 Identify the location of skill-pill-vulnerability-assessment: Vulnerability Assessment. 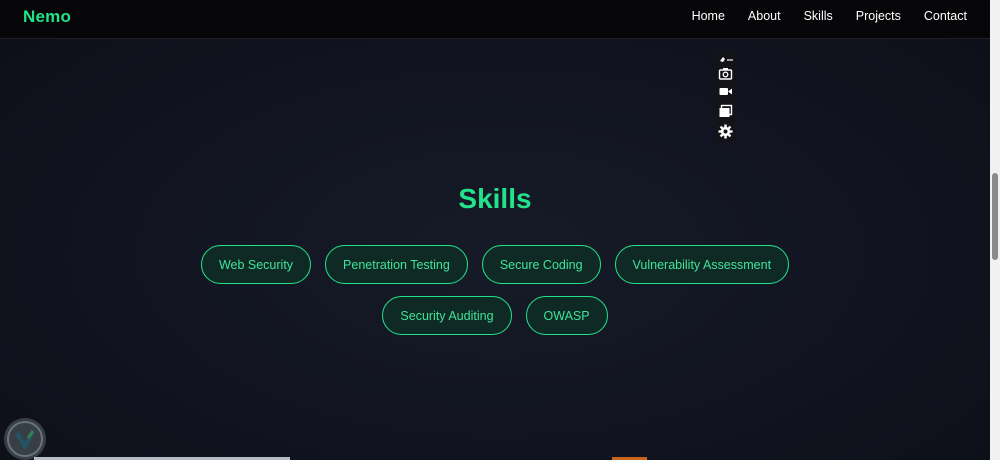
(702, 264).